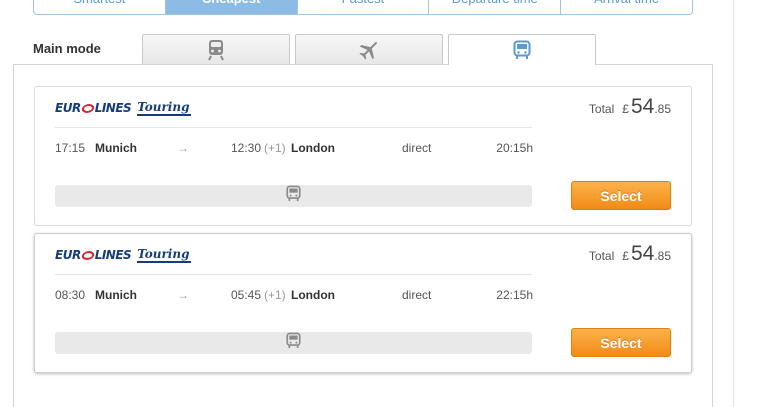 The width and height of the screenshot is (759, 407). What do you see at coordinates (514, 148) in the screenshot?
I see `duration: 20:15h` at bounding box center [514, 148].